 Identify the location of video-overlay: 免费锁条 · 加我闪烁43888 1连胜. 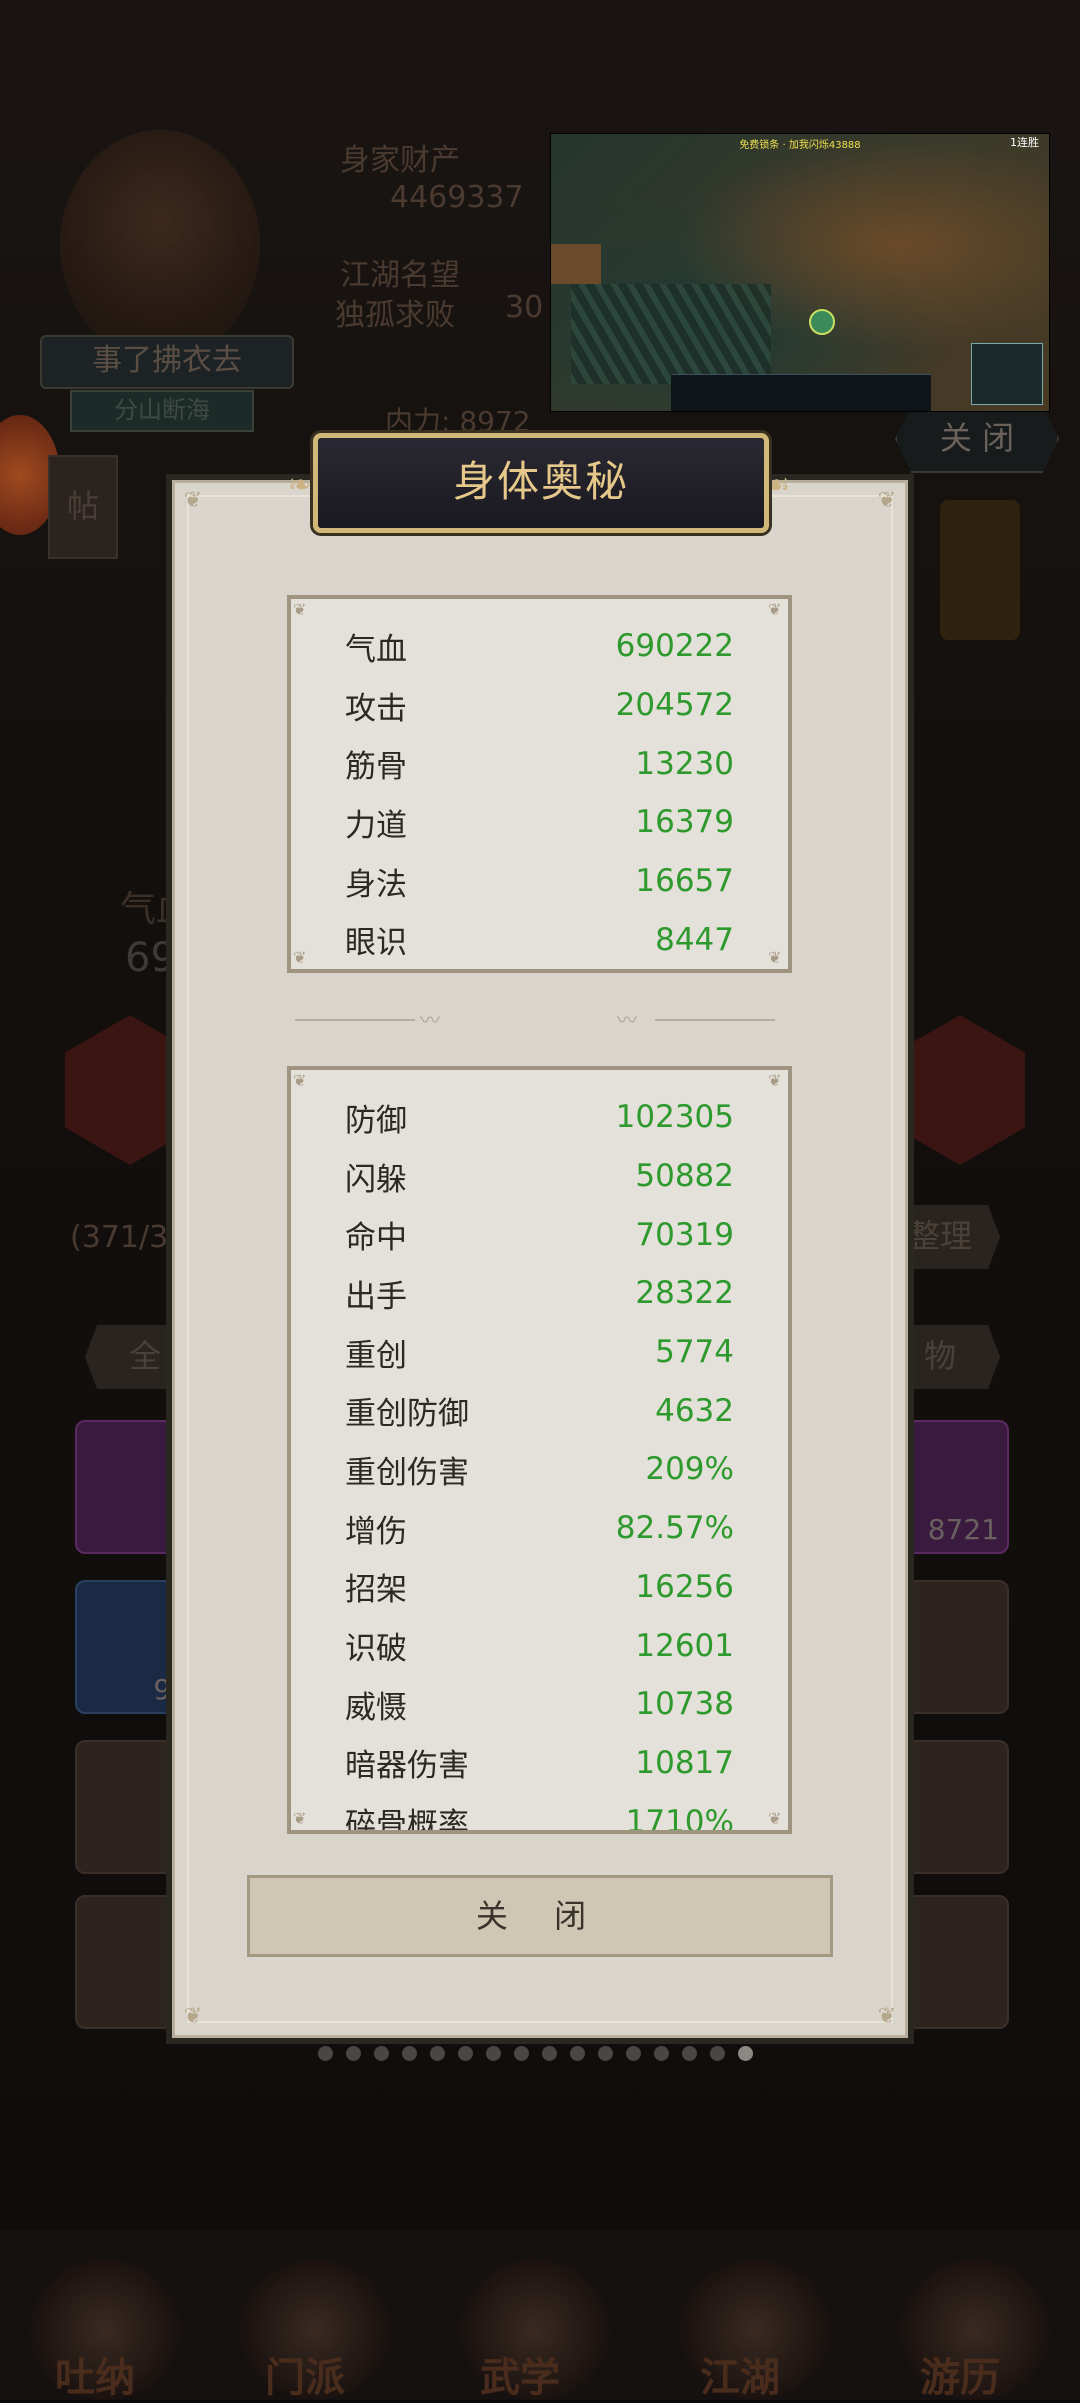
(800, 272).